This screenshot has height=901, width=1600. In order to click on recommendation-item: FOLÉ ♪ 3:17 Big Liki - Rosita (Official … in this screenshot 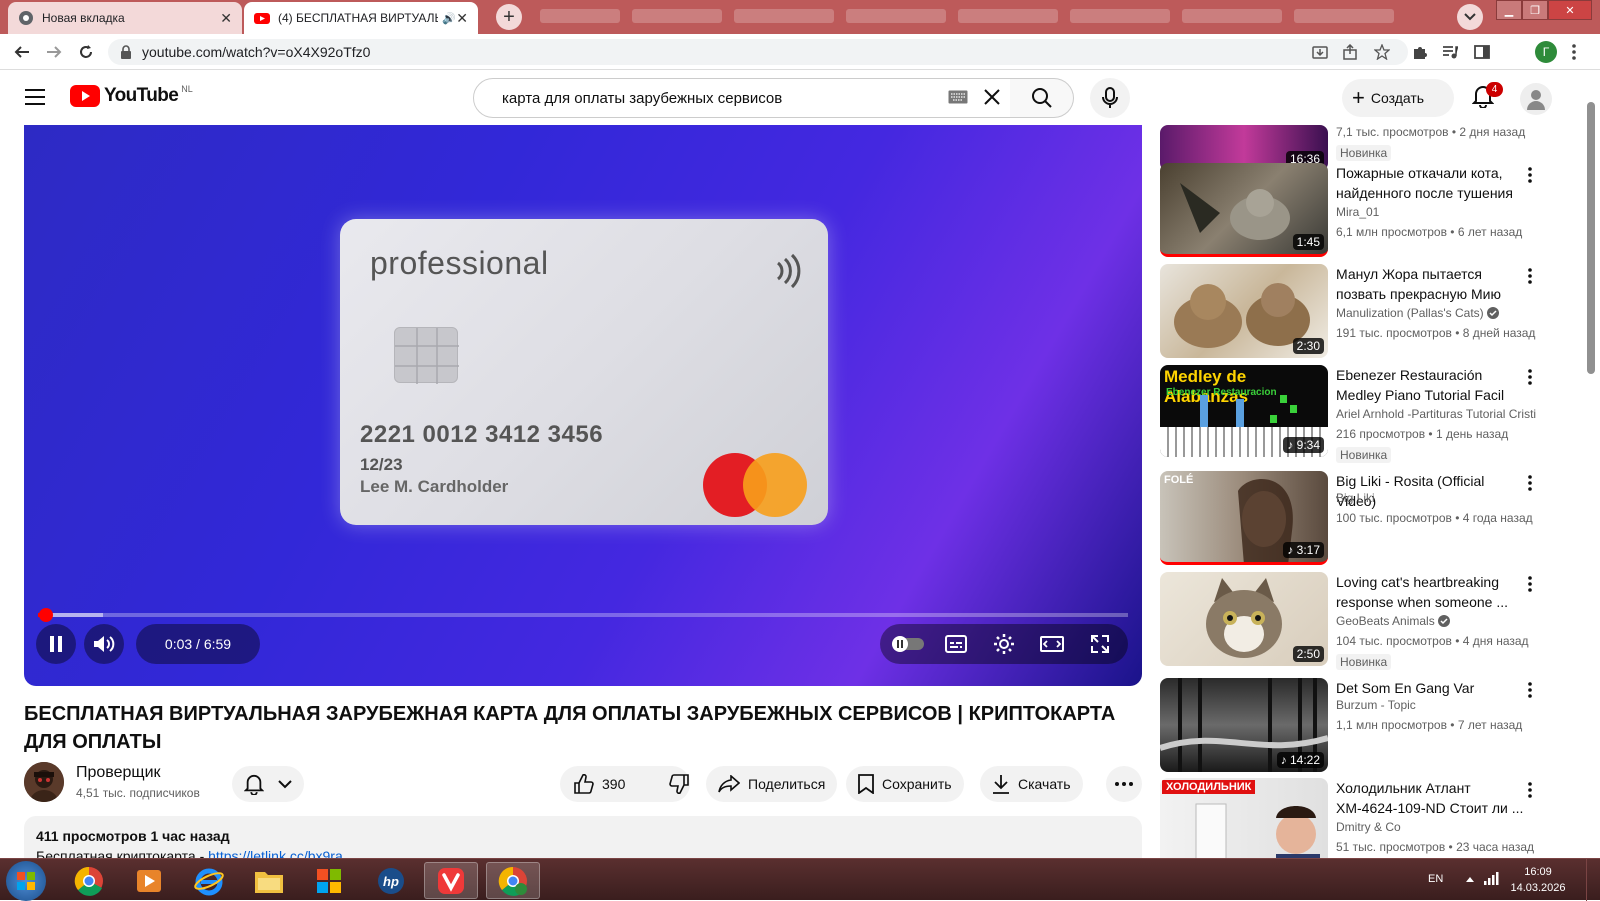, I will do `click(1352, 519)`.